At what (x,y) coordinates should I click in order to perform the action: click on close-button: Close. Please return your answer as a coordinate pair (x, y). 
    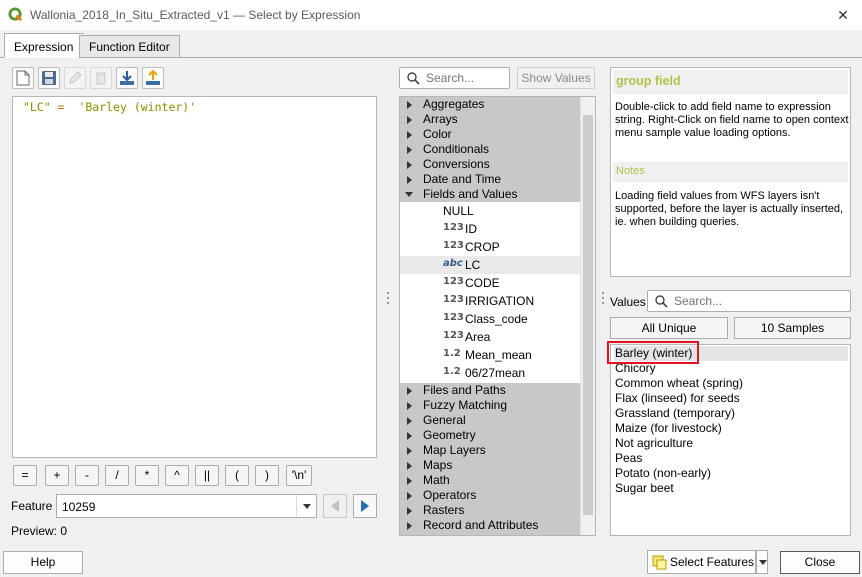
    Looking at the image, I should click on (820, 562).